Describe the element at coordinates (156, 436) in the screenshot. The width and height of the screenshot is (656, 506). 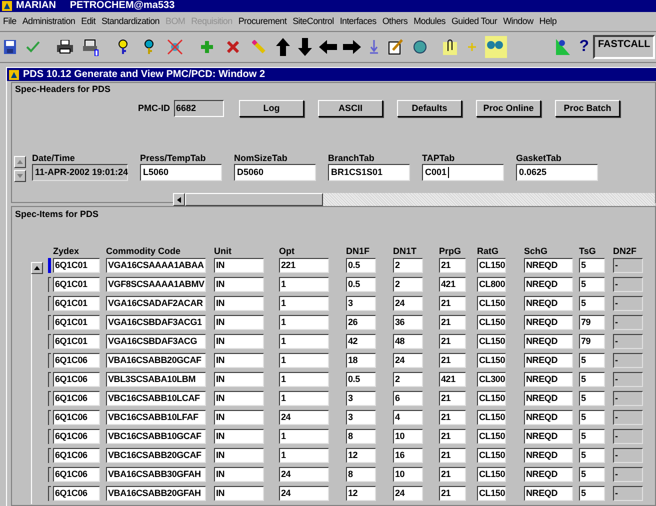
I see `table-cell-field: VBC16CSABB10GCAF` at that location.